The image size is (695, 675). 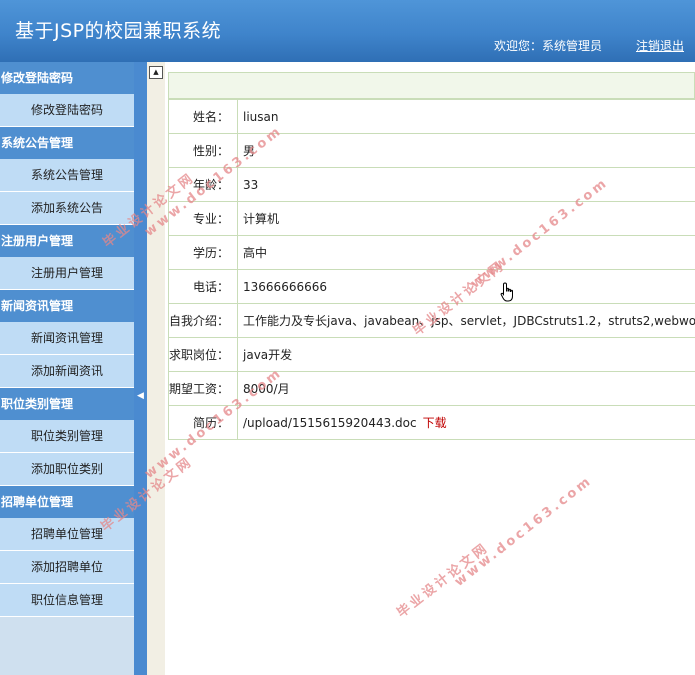 What do you see at coordinates (431, 286) in the screenshot?
I see `table-row: 电话： 13666666666` at bounding box center [431, 286].